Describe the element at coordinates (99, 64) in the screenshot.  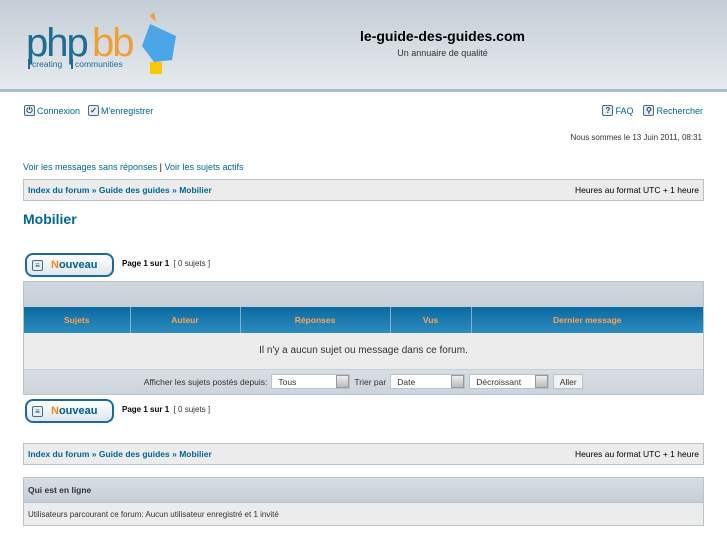
I see `svg-text: communities` at that location.